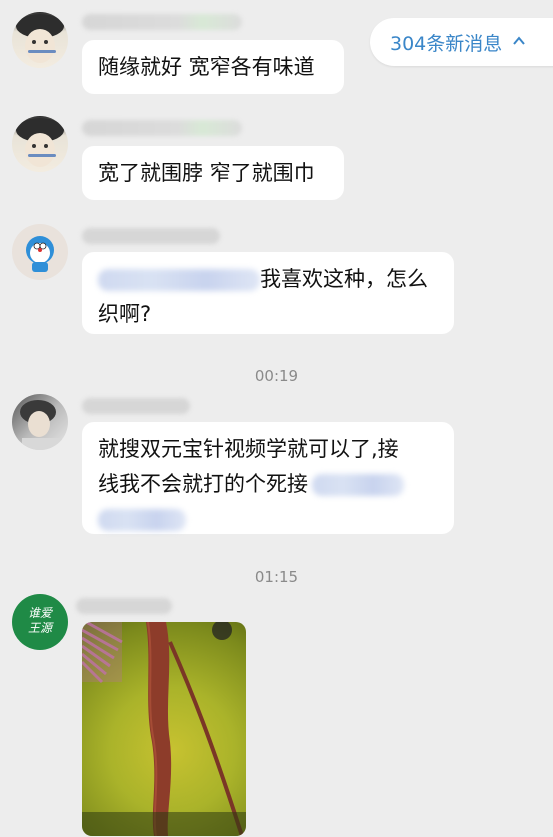 The width and height of the screenshot is (553, 837). I want to click on message-text-line2: 织啊?, so click(125, 314).